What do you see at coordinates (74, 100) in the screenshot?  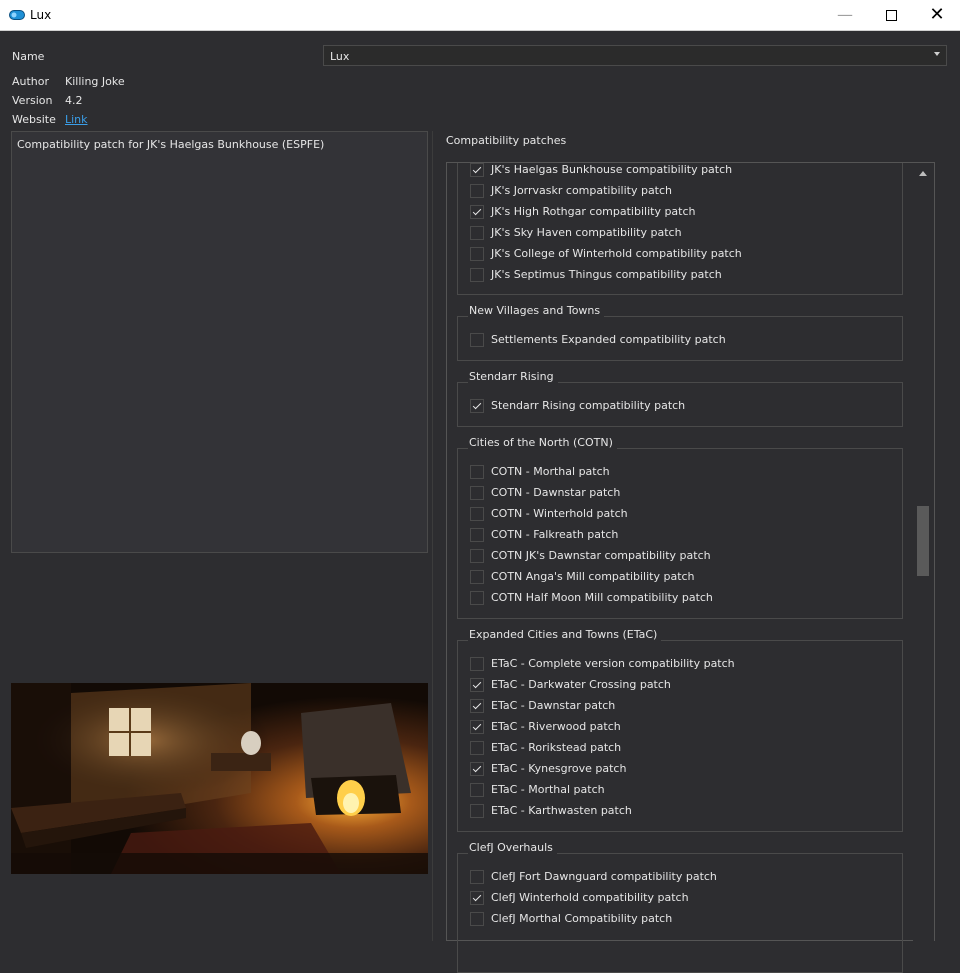 I see `version-value: 4.2` at bounding box center [74, 100].